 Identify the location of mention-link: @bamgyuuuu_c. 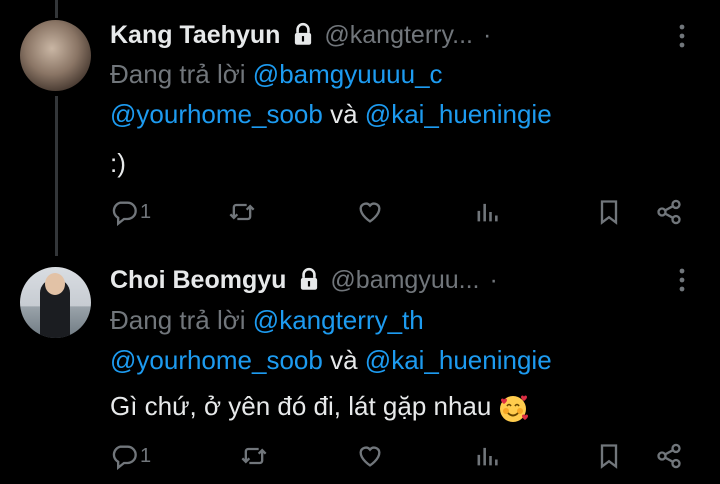
(348, 74).